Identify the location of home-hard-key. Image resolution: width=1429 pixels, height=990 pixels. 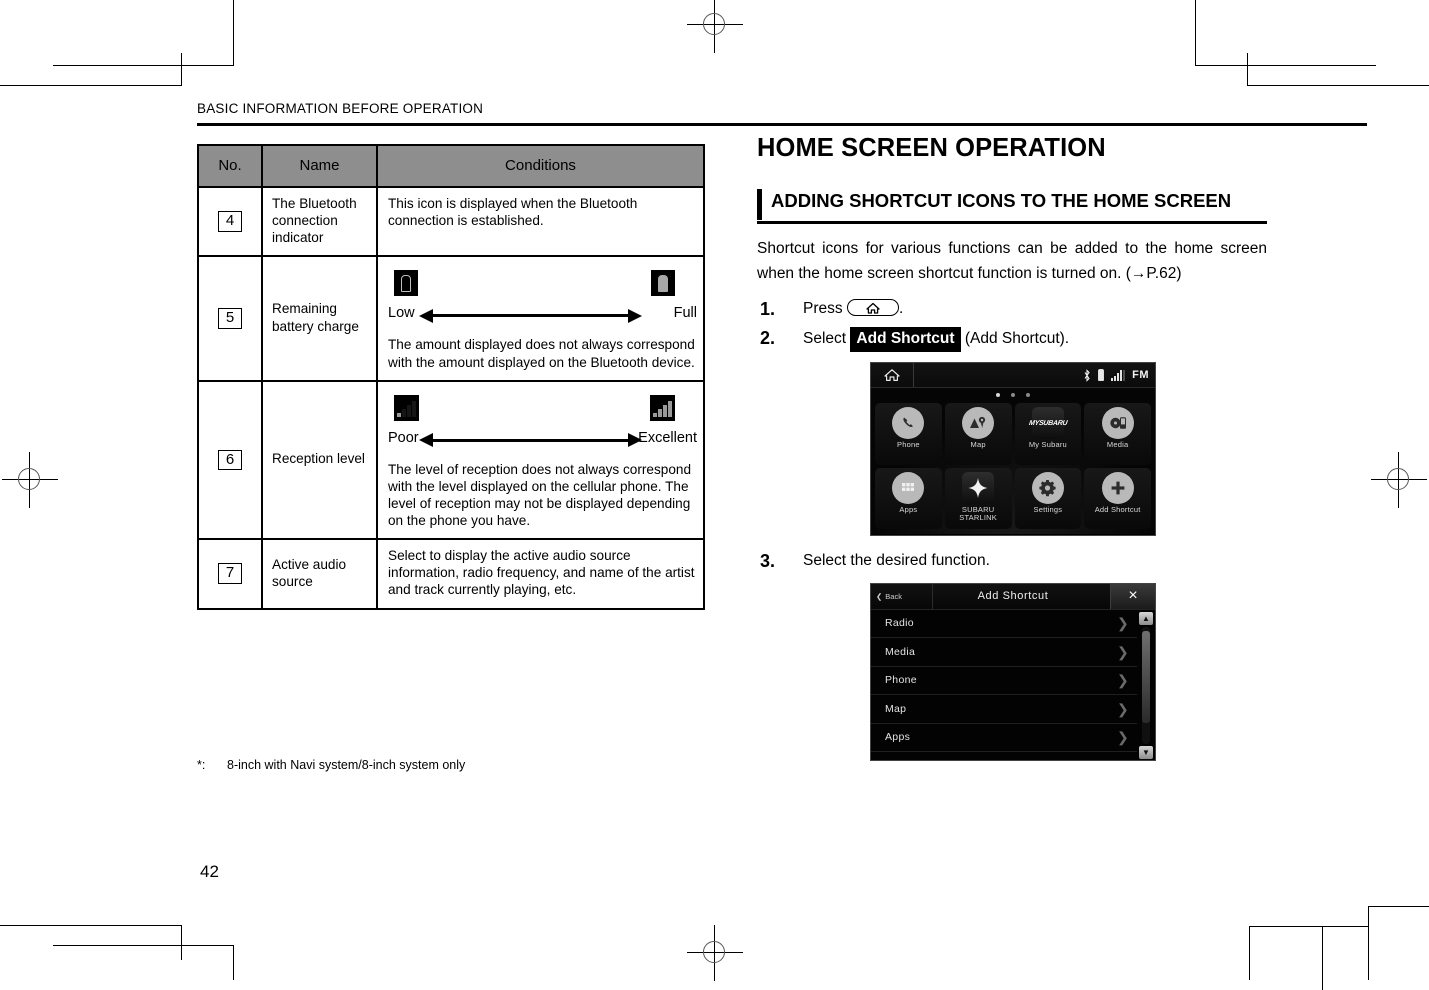
(872, 308).